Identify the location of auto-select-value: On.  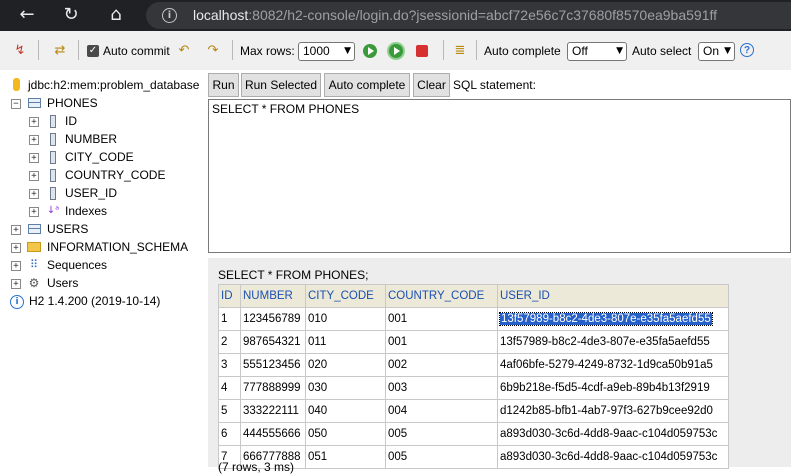
(711, 51).